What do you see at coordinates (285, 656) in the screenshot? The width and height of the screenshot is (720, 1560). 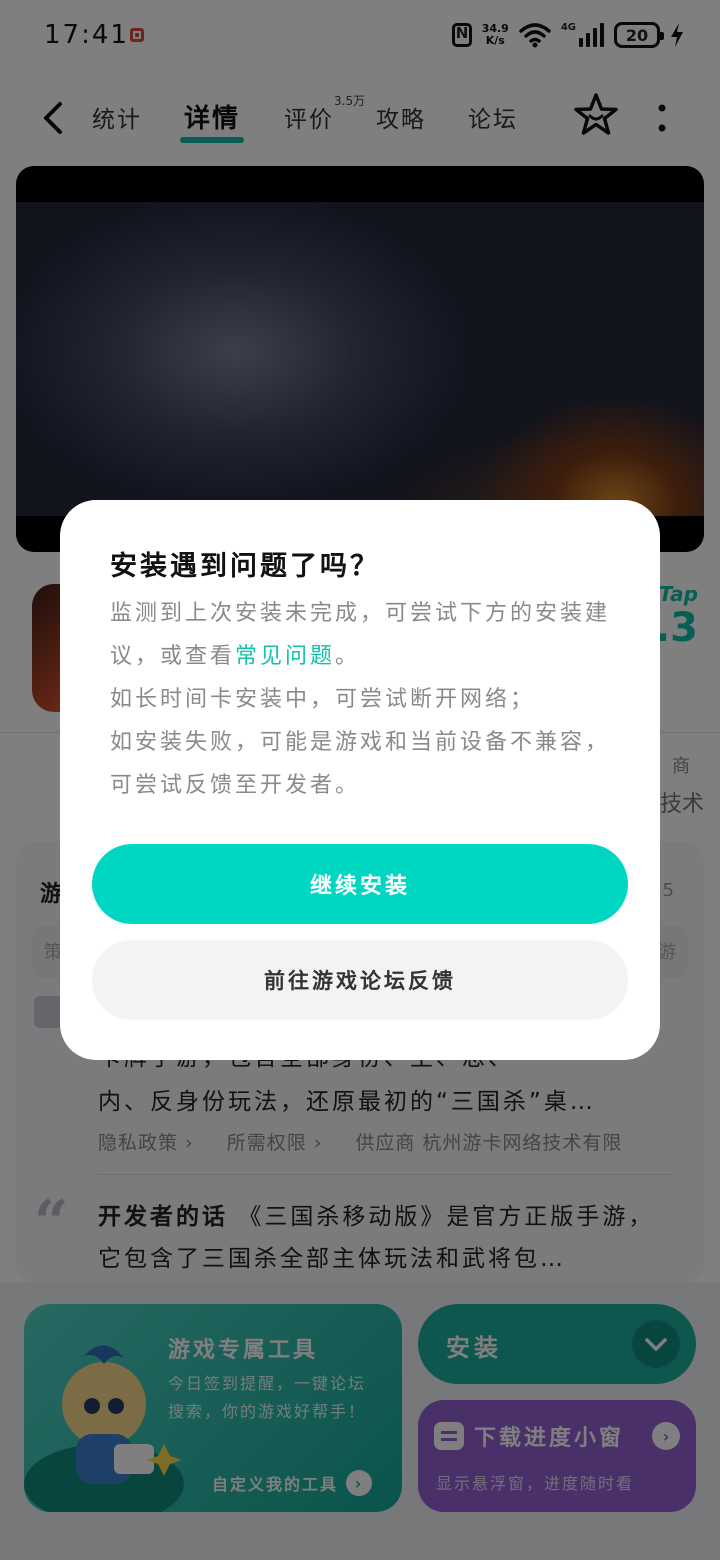 I see `faq-link: 常见问题` at bounding box center [285, 656].